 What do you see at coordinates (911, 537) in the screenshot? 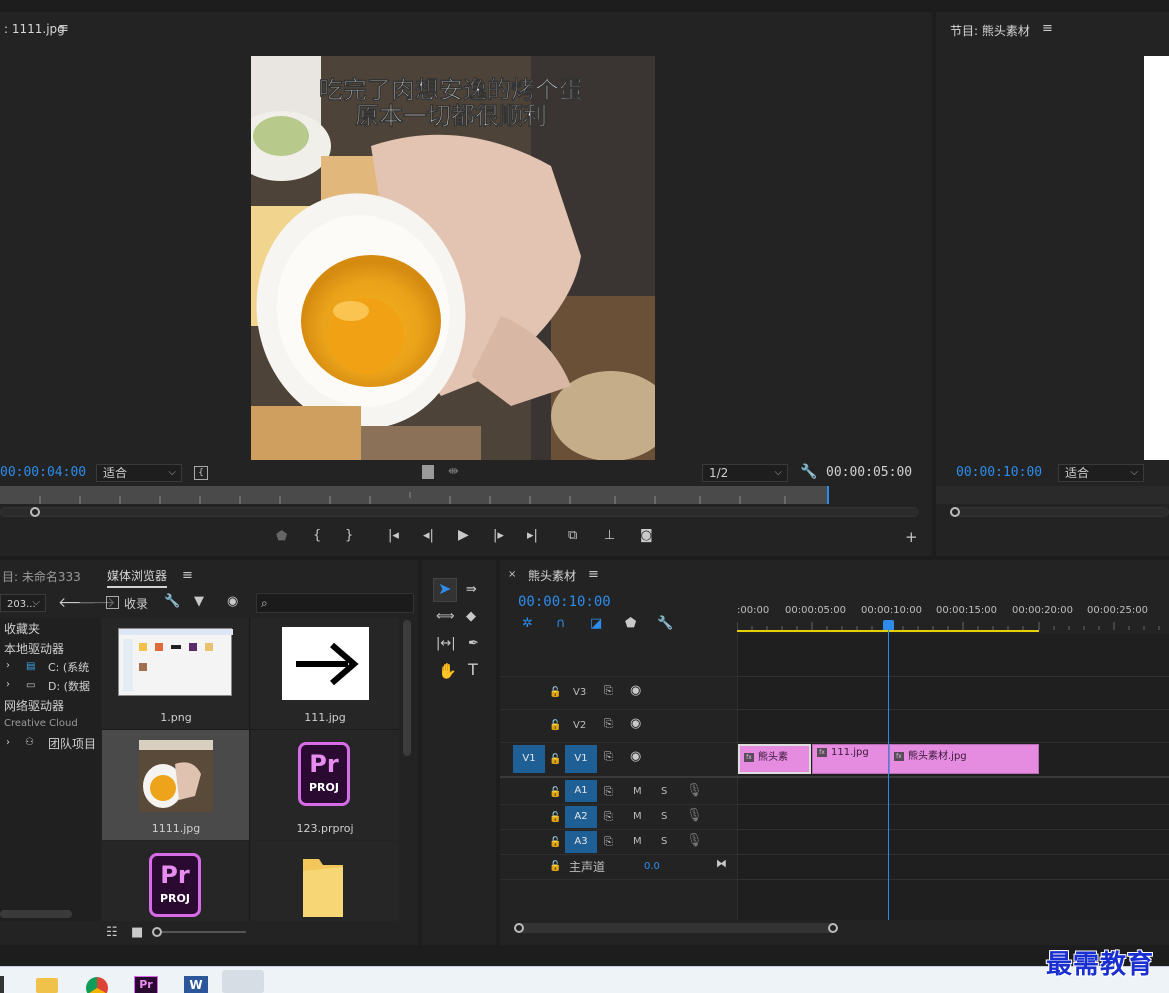
I see `button-editor-plus-icon: +` at bounding box center [911, 537].